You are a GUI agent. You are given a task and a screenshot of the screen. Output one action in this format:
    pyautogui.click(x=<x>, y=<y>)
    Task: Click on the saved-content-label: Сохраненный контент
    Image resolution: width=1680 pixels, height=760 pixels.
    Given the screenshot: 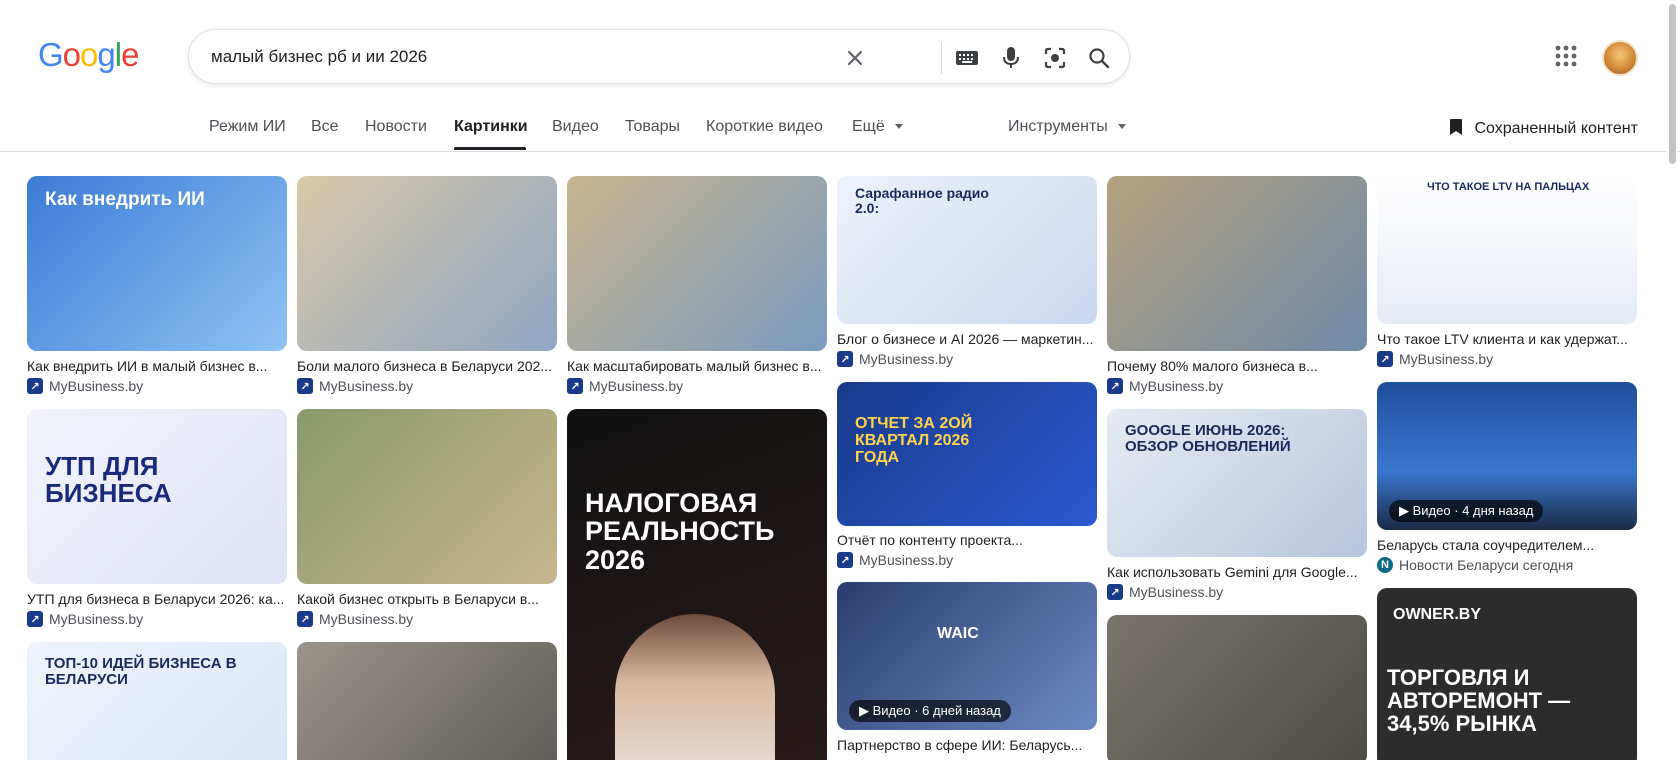 What is the action you would take?
    pyautogui.click(x=1556, y=128)
    